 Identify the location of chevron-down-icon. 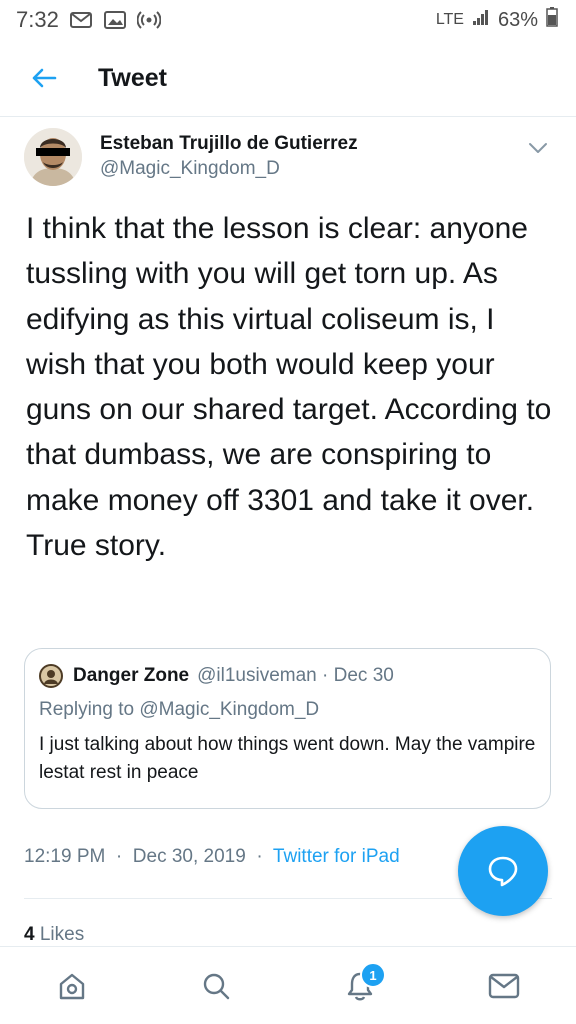
(538, 148).